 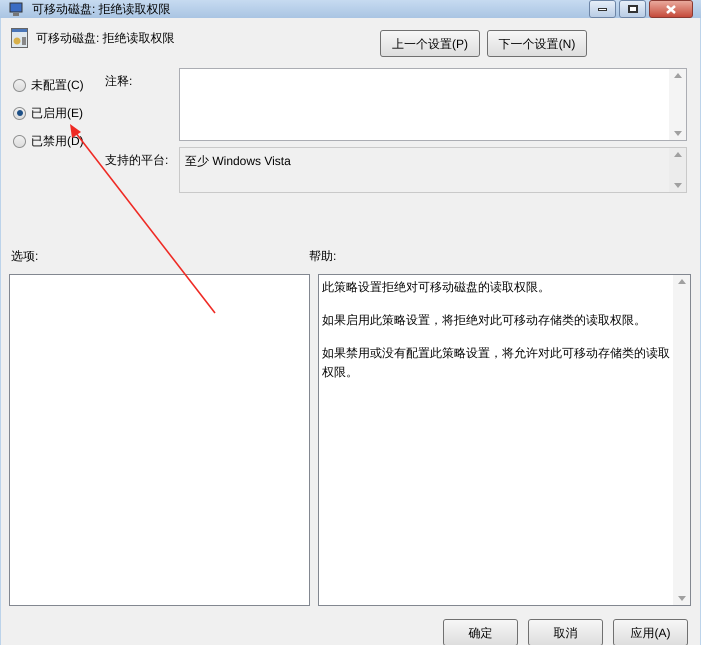 What do you see at coordinates (19, 38) in the screenshot?
I see `policy-icon` at bounding box center [19, 38].